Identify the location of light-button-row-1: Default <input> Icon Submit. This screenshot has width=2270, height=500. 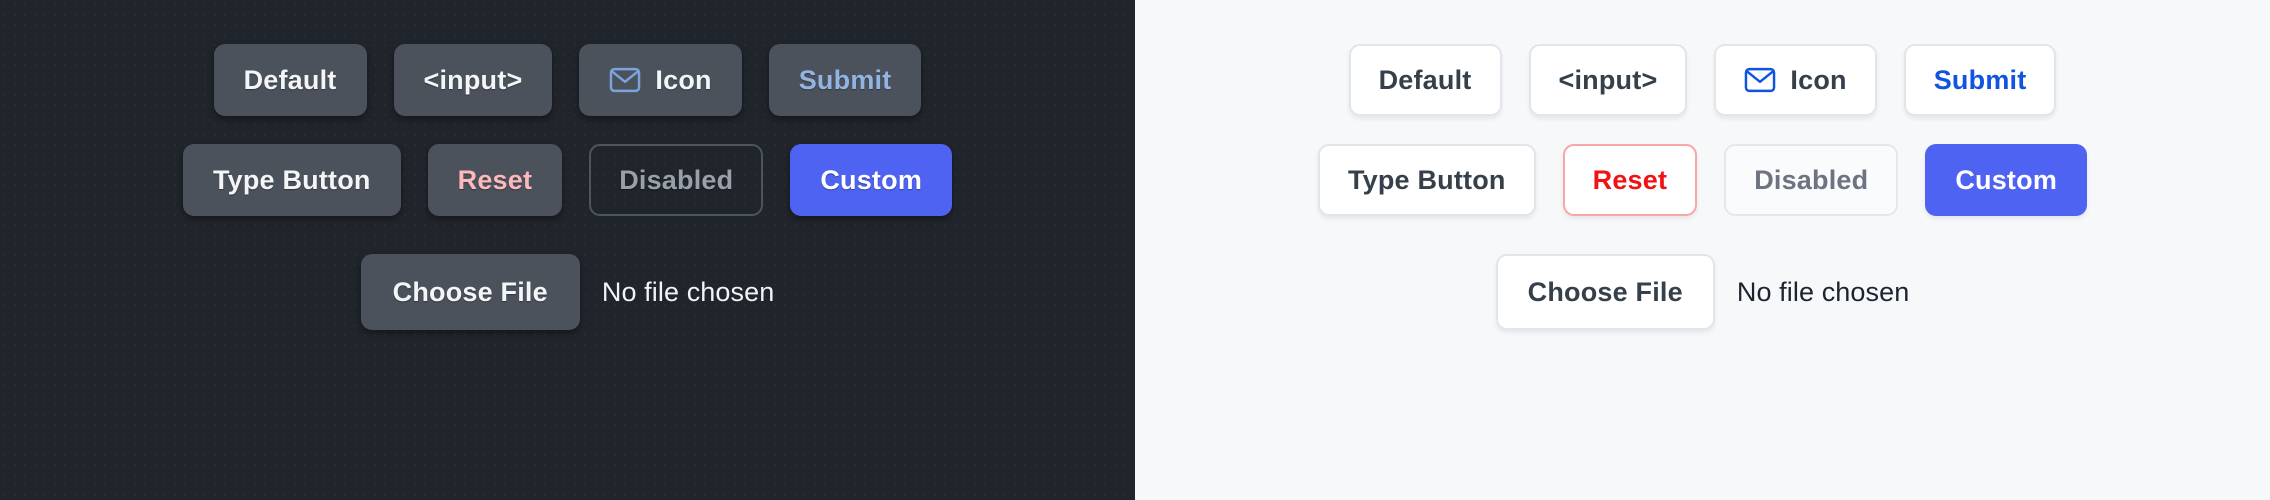
(1702, 80).